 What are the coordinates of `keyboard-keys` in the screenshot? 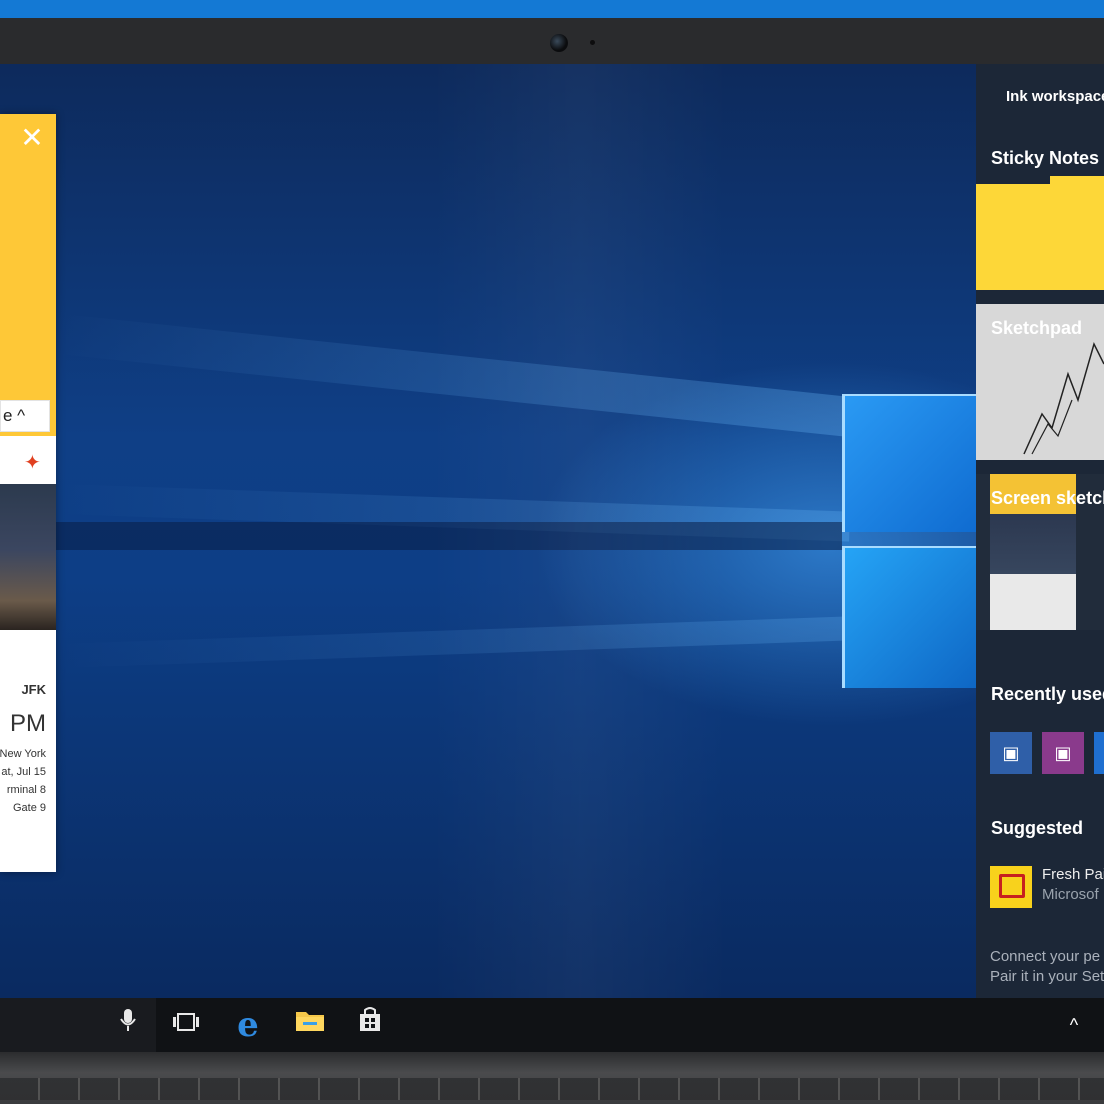 It's located at (552, 1089).